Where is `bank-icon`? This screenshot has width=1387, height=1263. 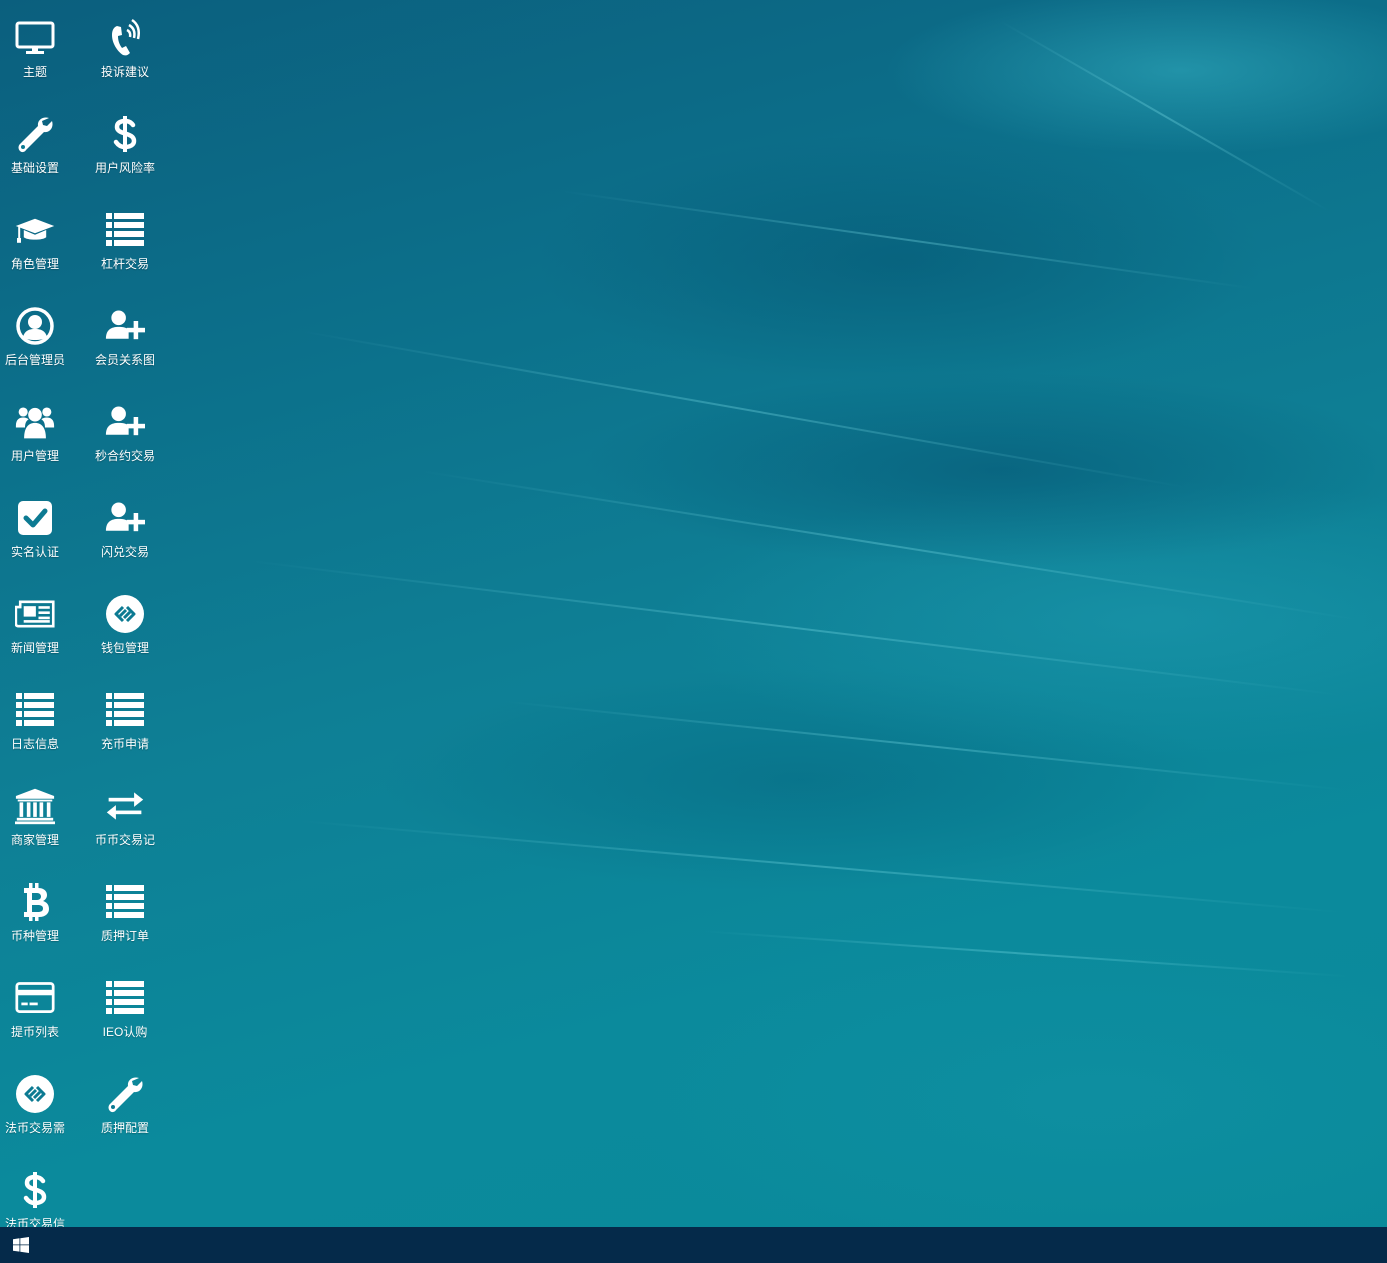 bank-icon is located at coordinates (35, 806).